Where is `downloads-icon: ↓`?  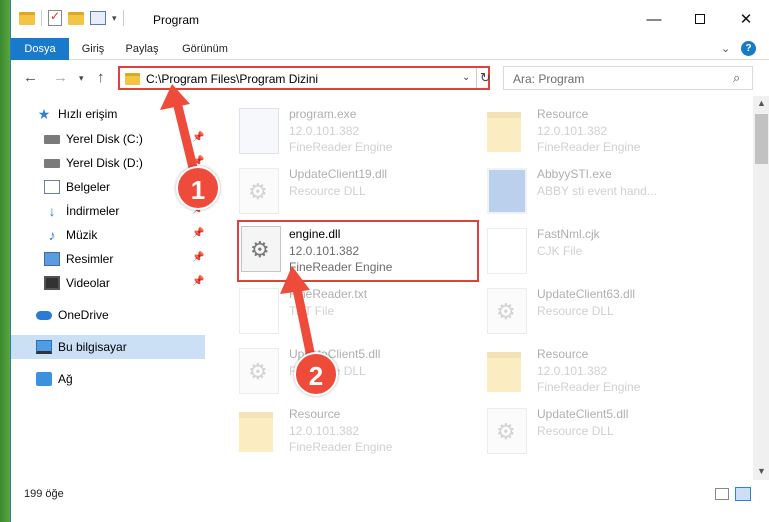
downloads-icon: ↓ is located at coordinates (52, 211).